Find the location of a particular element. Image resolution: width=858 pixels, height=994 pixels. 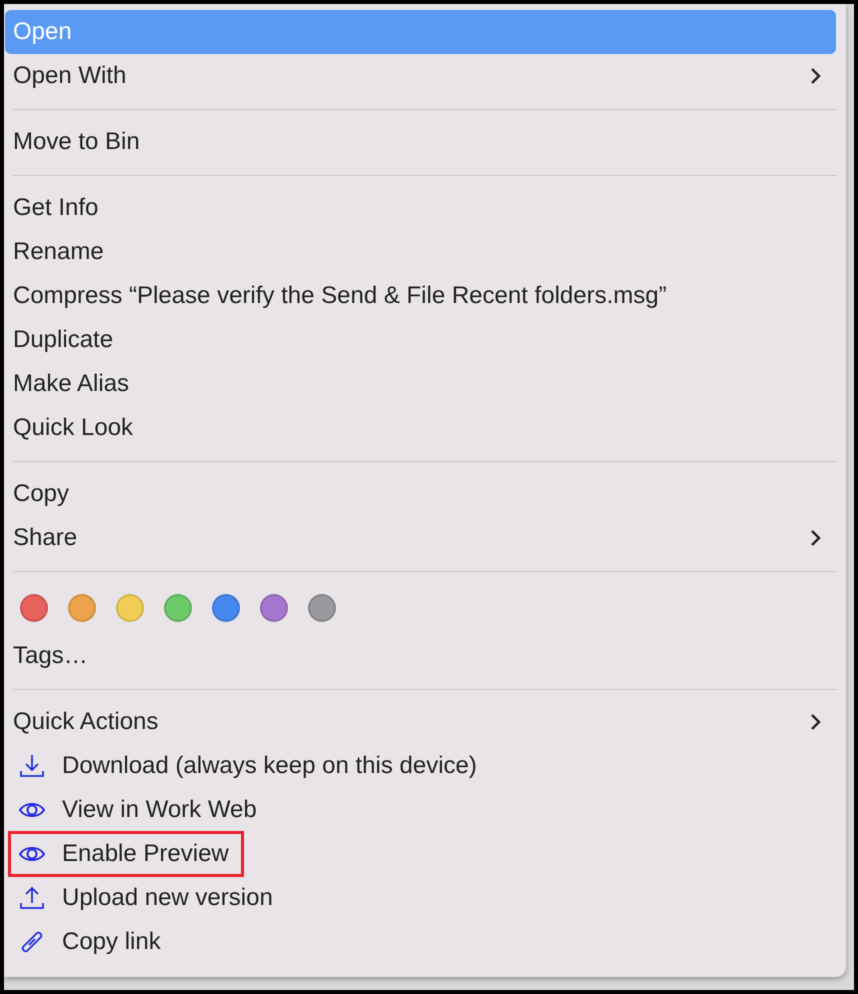

menu-item: Quick Actions is located at coordinates (420, 722).